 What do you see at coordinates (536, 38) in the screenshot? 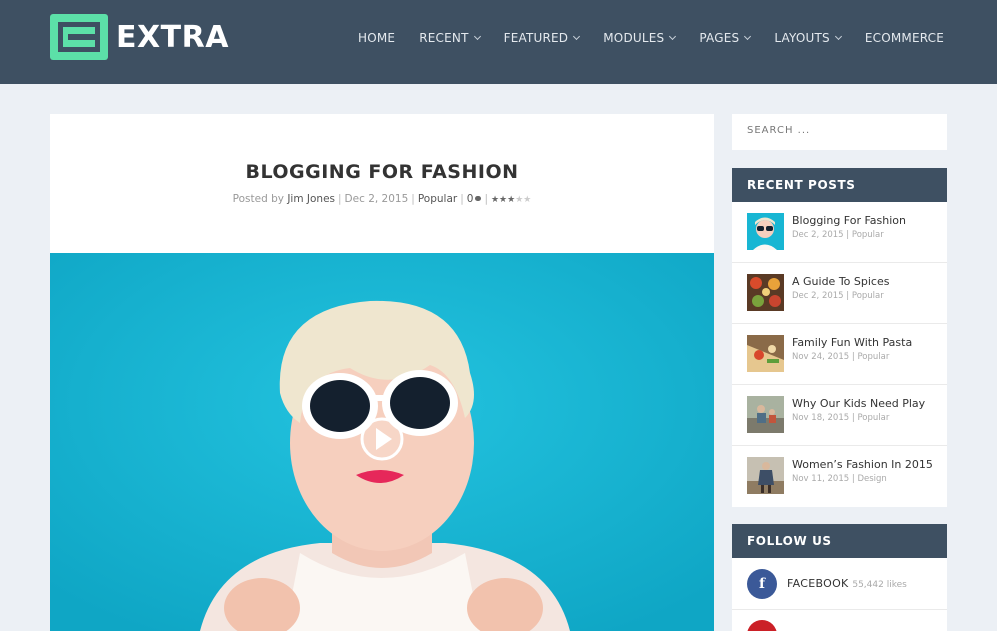
I see `nav-label: FEATURED` at bounding box center [536, 38].